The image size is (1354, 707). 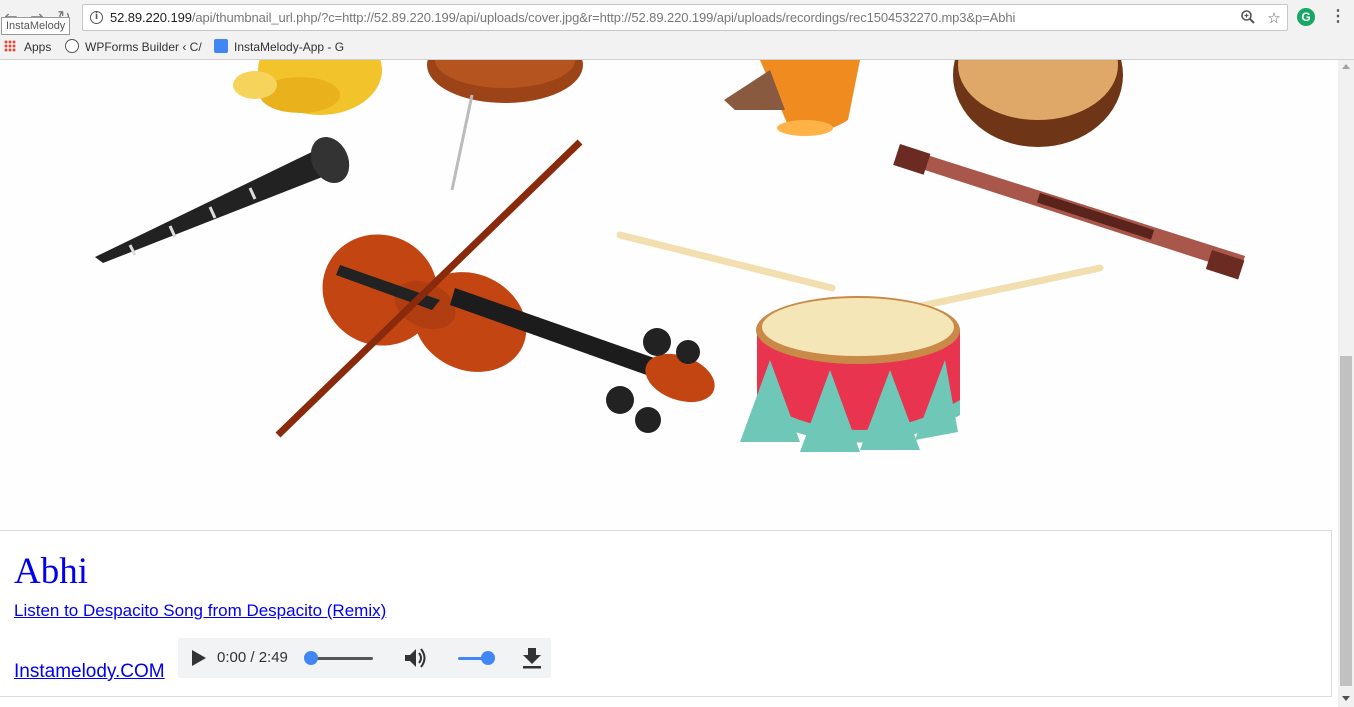 I want to click on drum-illustration, so click(x=850, y=374).